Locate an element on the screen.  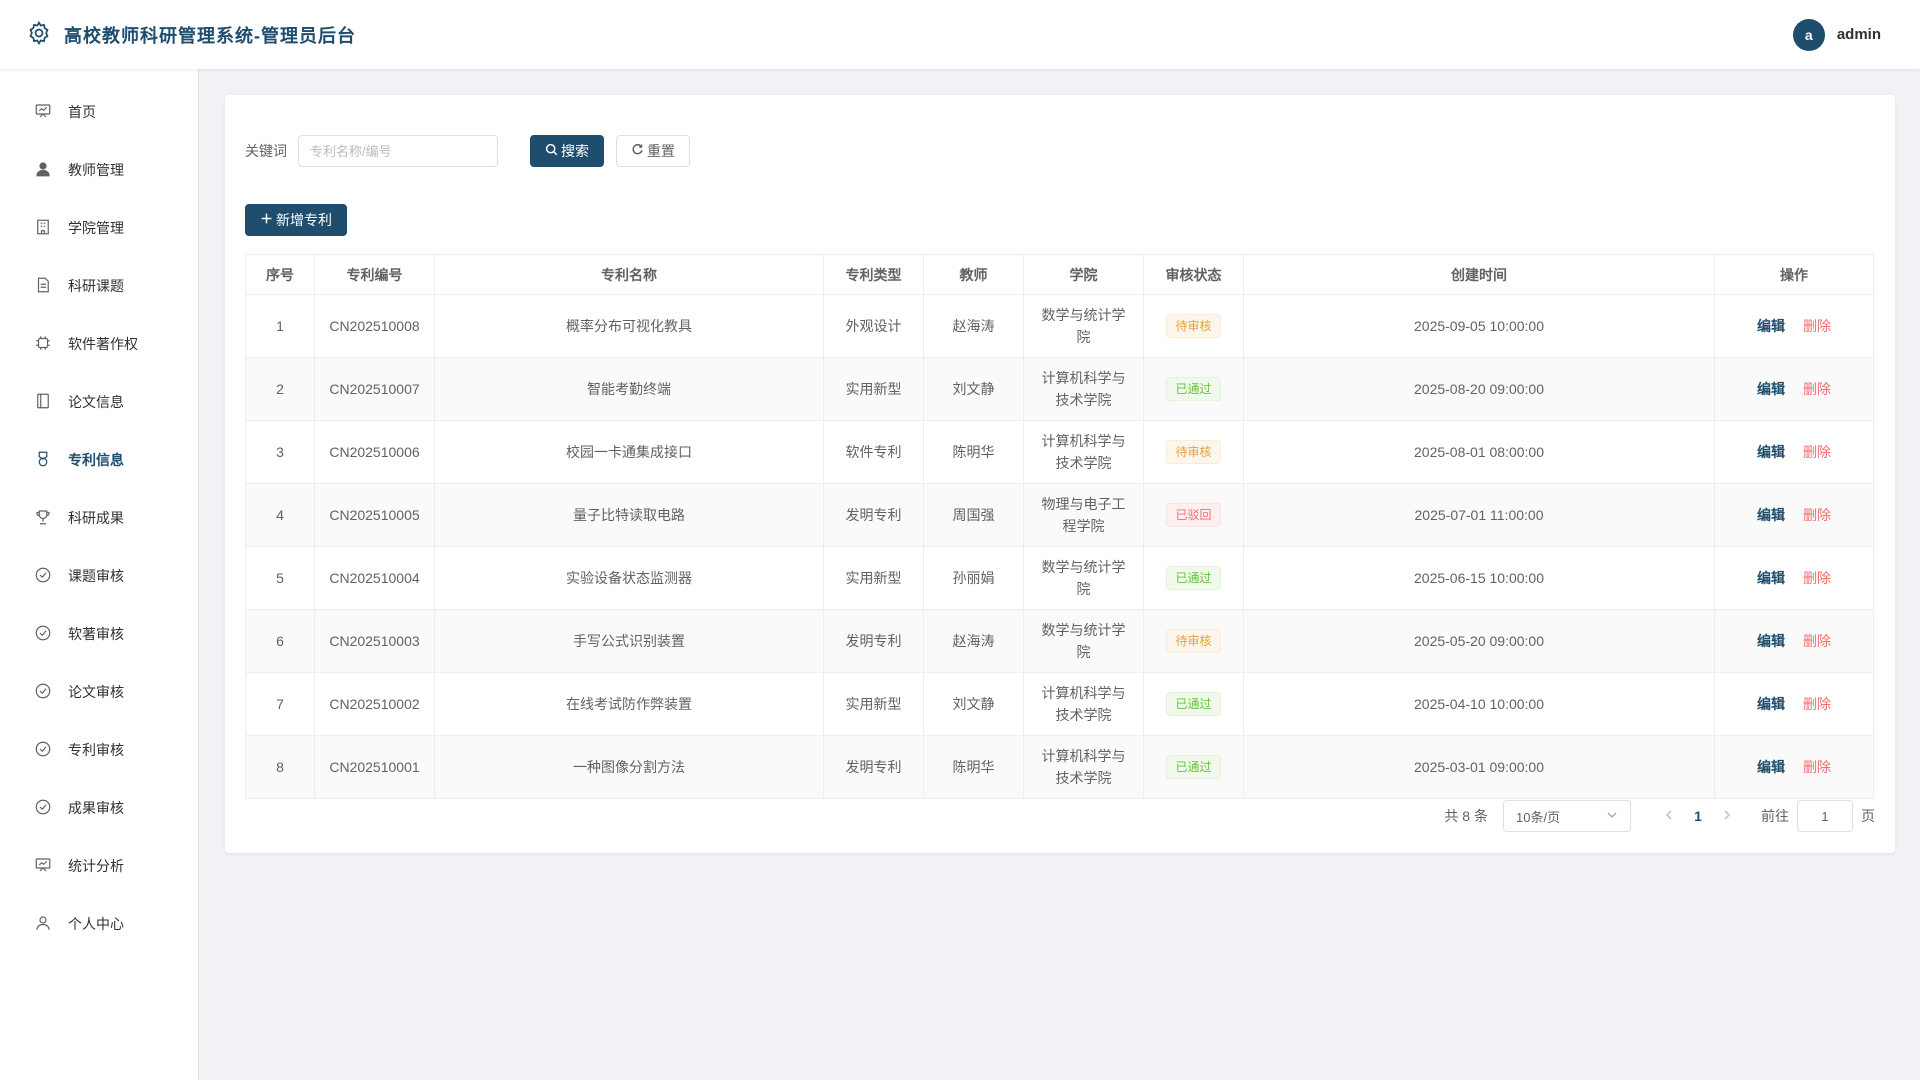
page-number-current: 1 is located at coordinates (1698, 816).